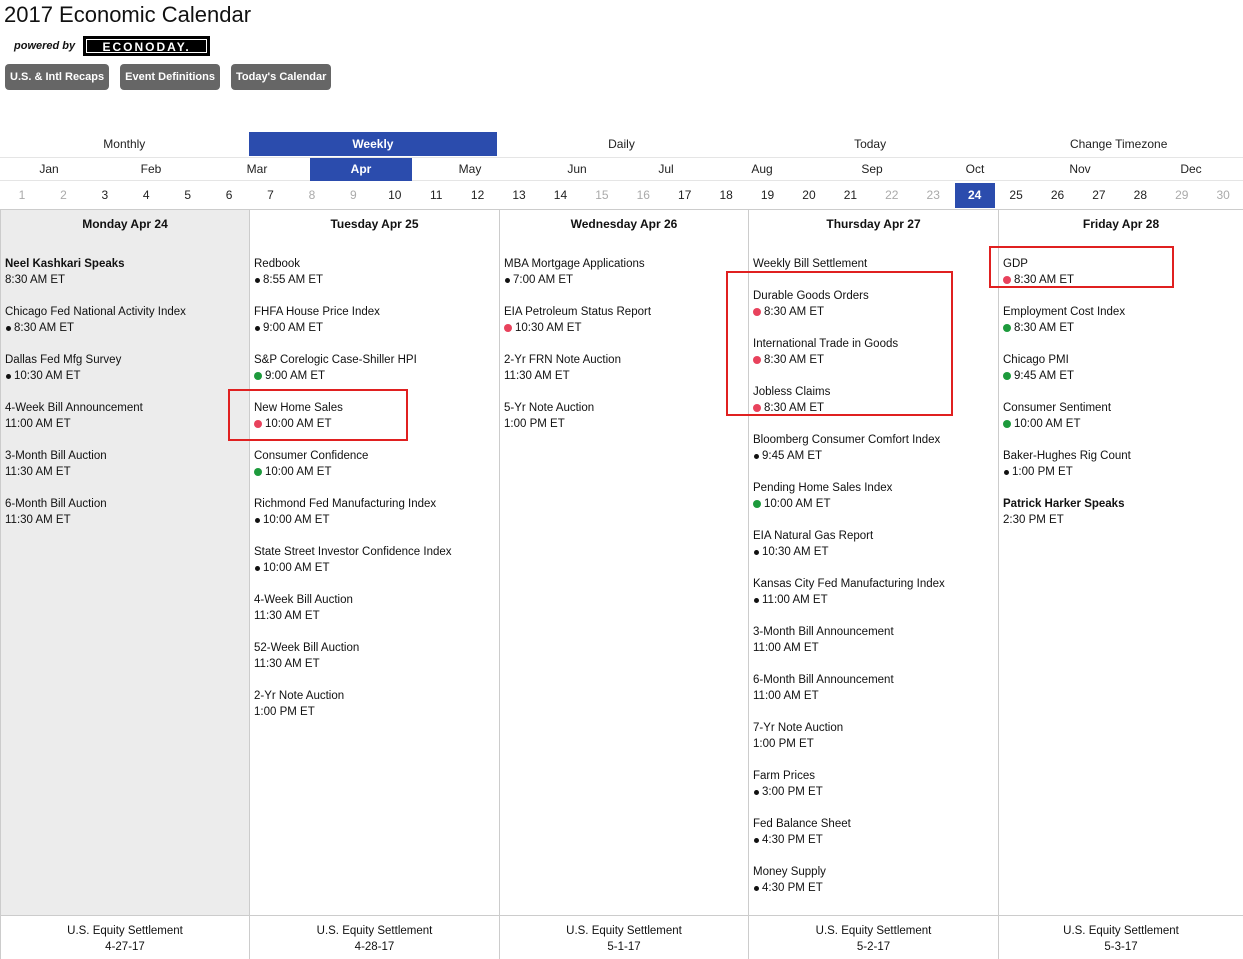 Image resolution: width=1243 pixels, height=959 pixels. What do you see at coordinates (873, 792) in the screenshot?
I see `event-farm-prices: Farm Prices 3:00 PM ET` at bounding box center [873, 792].